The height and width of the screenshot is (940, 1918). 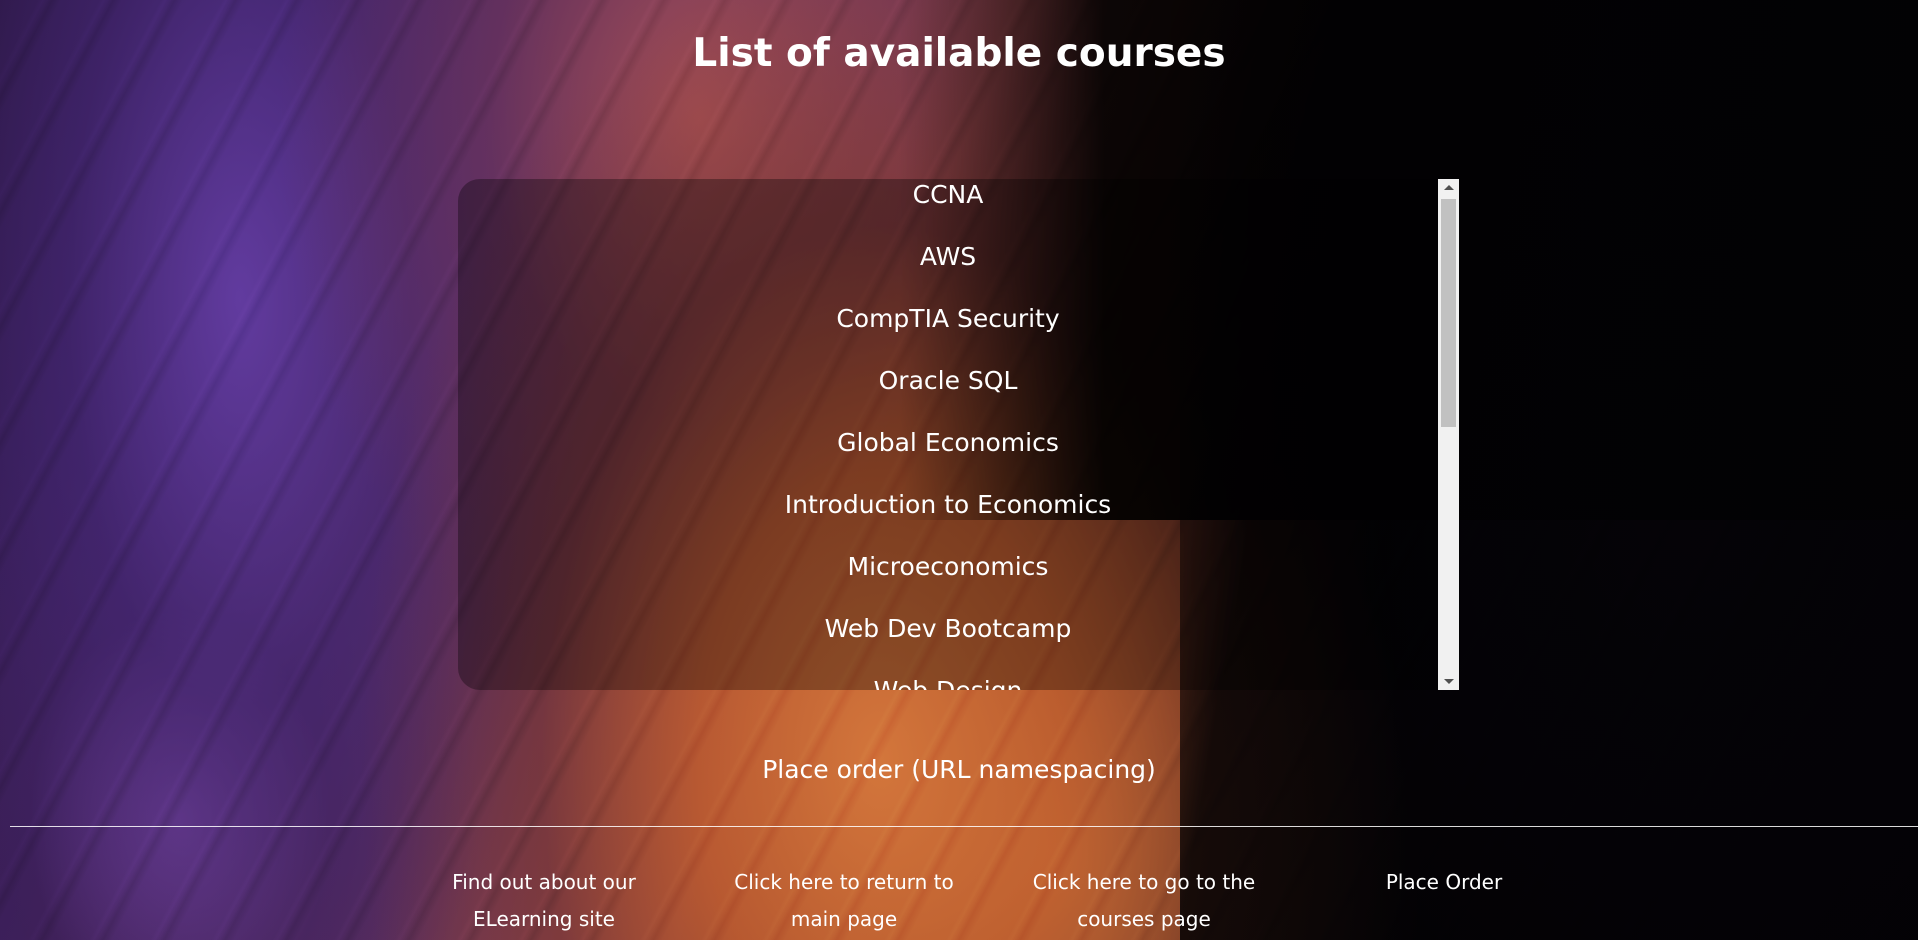 I want to click on chevron-up-icon, so click(x=1448, y=187).